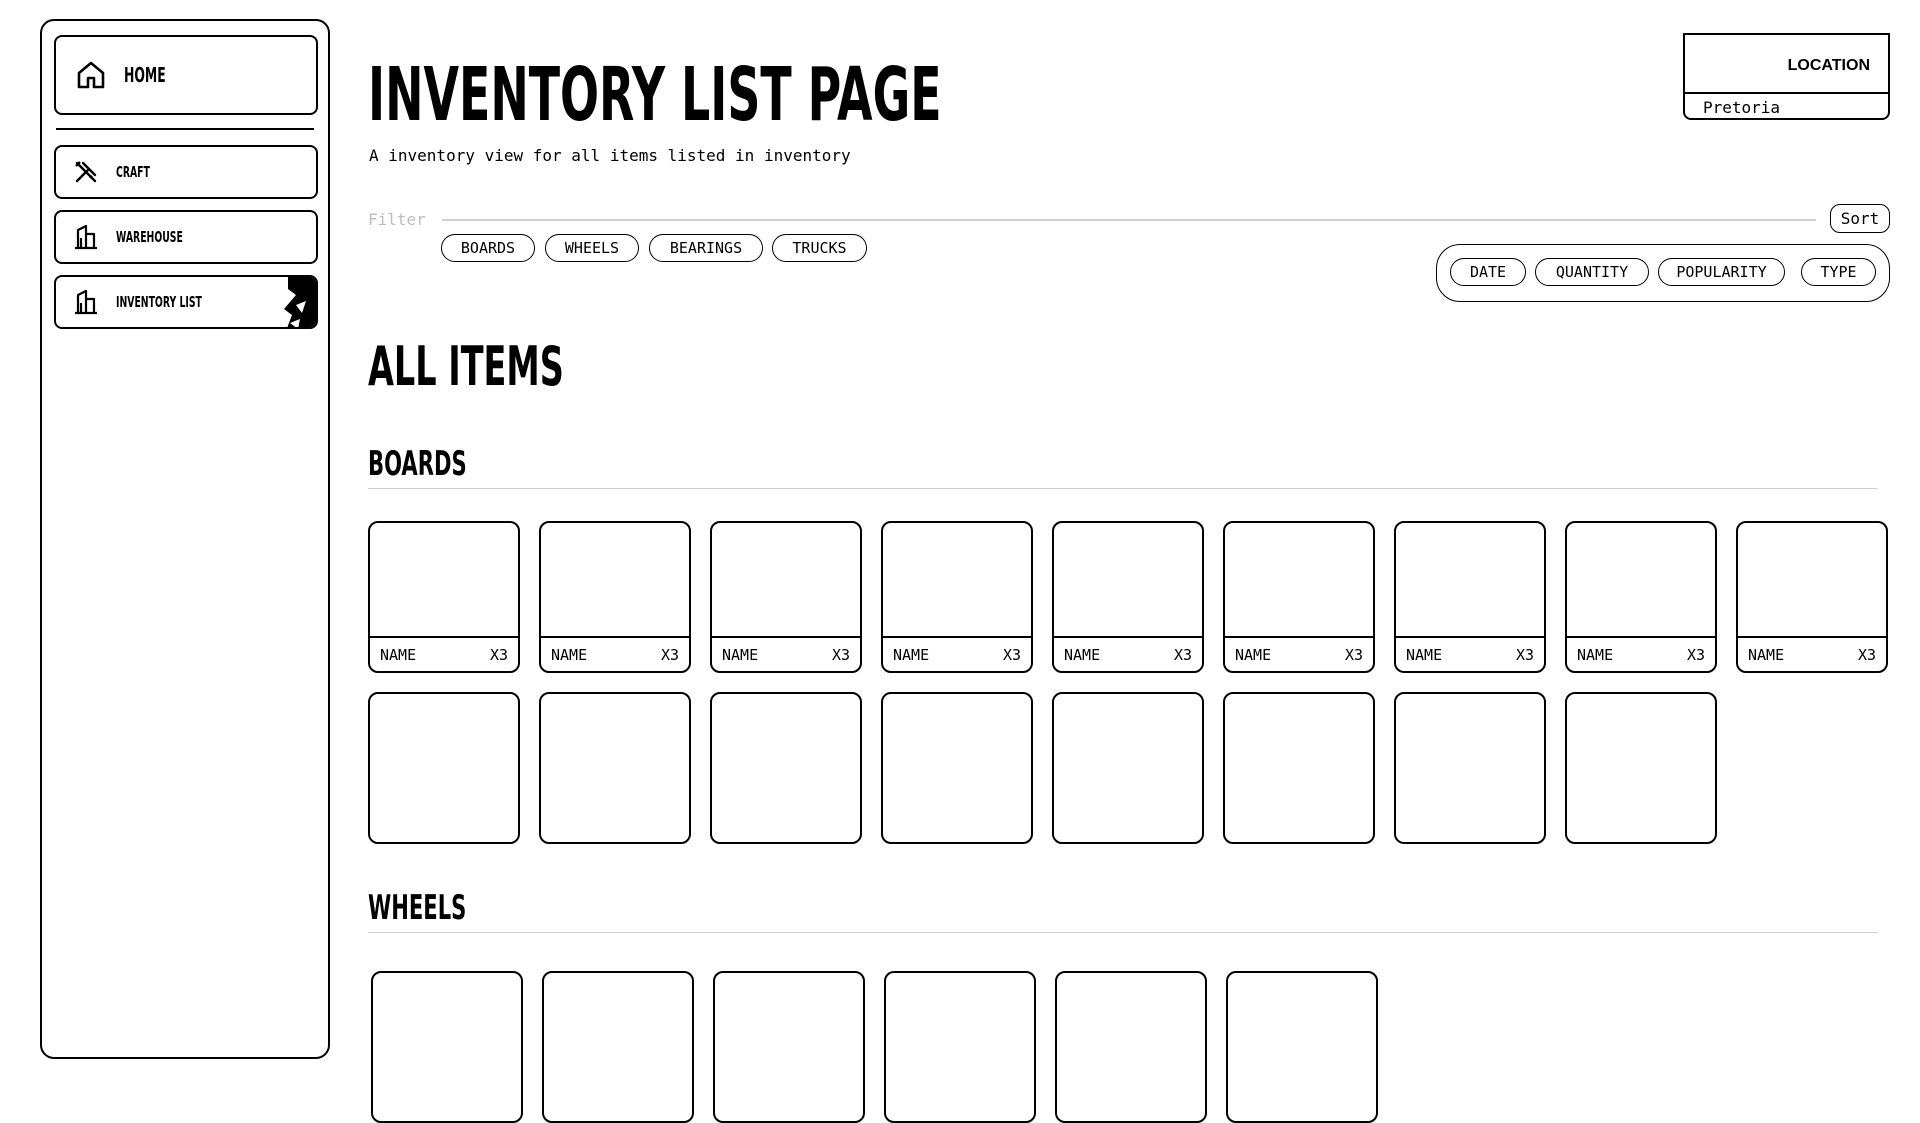  What do you see at coordinates (186, 172) in the screenshot?
I see `sidebar-item-craft: CRAFT` at bounding box center [186, 172].